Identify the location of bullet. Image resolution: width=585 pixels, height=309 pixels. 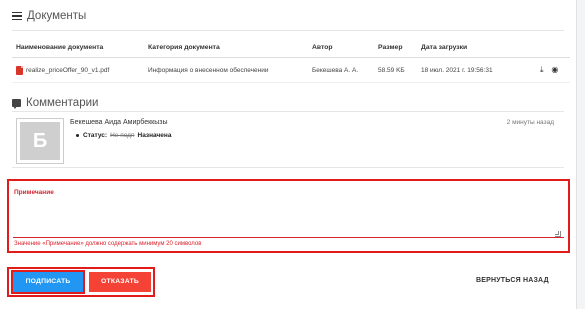
(77, 135).